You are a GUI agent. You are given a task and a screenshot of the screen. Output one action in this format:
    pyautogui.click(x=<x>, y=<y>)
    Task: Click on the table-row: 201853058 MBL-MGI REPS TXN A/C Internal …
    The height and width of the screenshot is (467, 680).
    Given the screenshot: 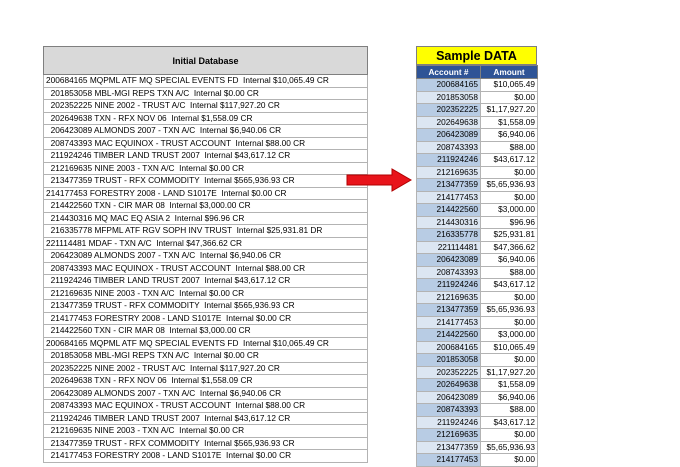 What is the action you would take?
    pyautogui.click(x=205, y=93)
    